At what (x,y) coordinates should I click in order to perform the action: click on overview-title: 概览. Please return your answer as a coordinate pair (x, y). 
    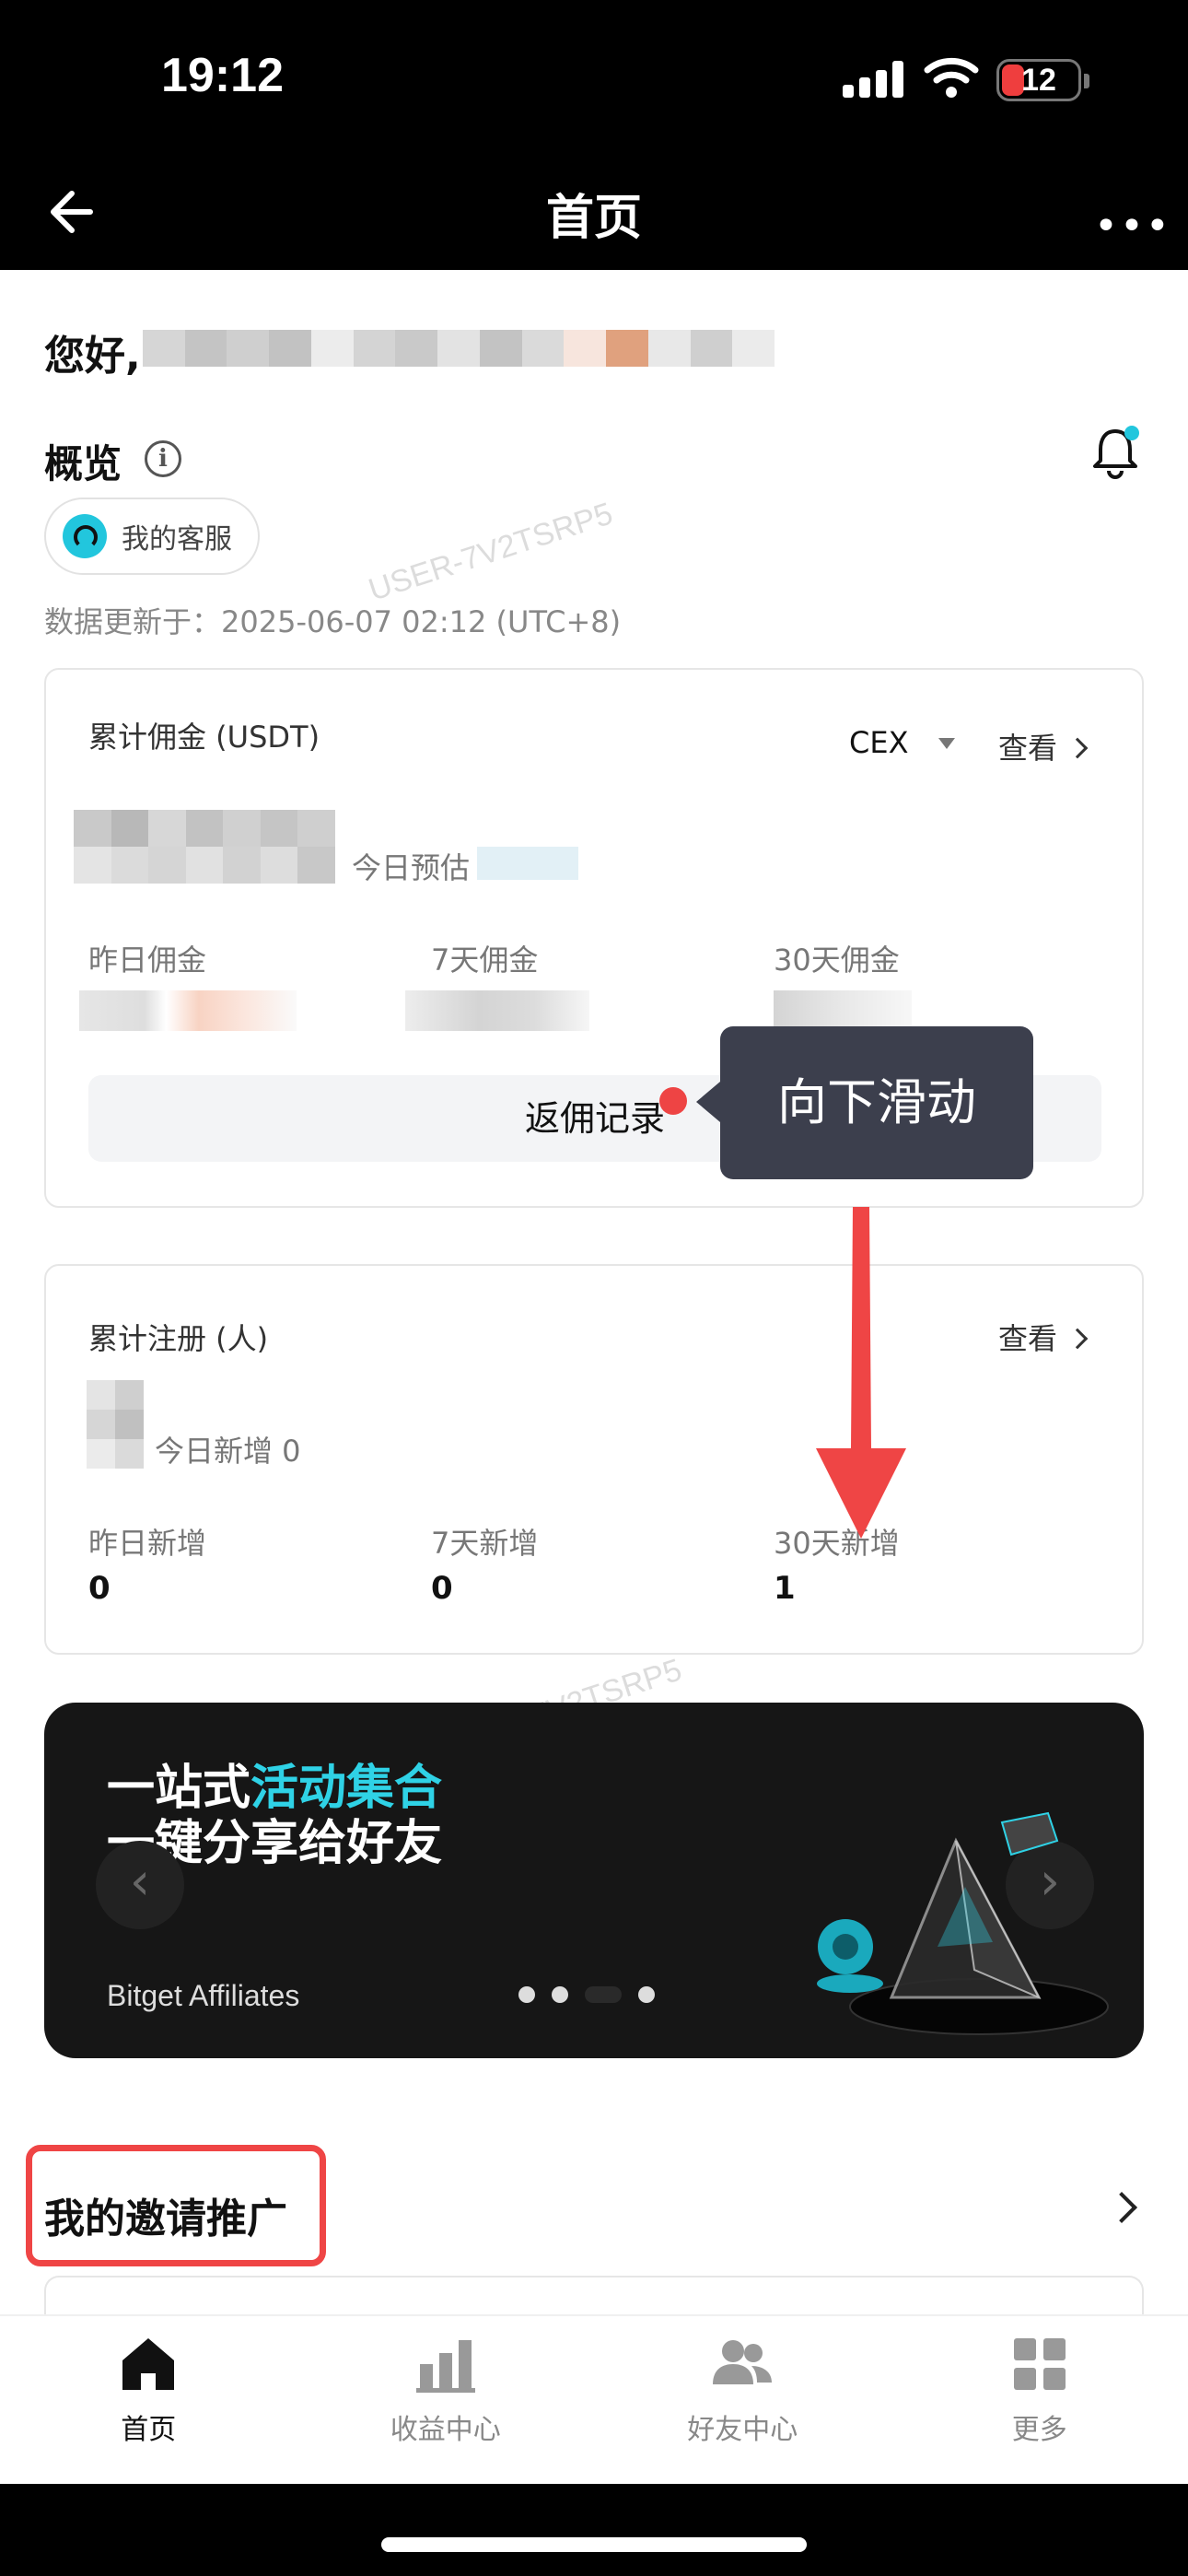
    Looking at the image, I should click on (83, 463).